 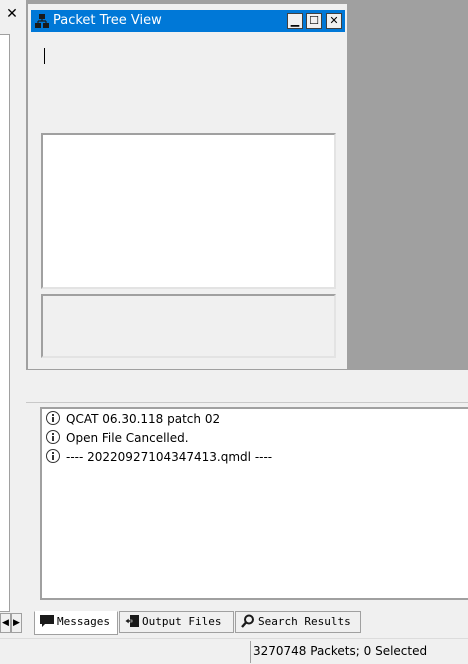 What do you see at coordinates (13, 316) in the screenshot?
I see `left-dock-pane: ✕ ◀ ▶` at bounding box center [13, 316].